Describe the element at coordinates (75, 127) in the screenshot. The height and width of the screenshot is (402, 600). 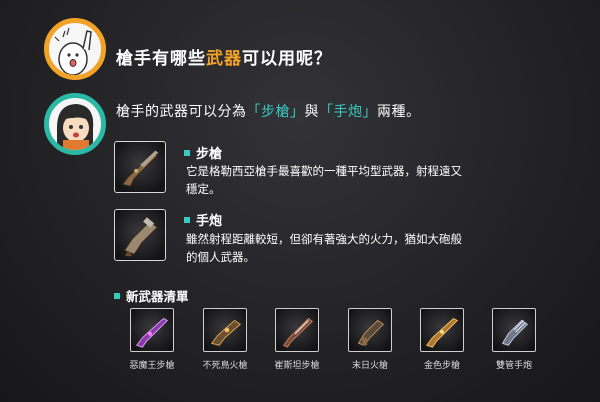
I see `girl-character-icon` at that location.